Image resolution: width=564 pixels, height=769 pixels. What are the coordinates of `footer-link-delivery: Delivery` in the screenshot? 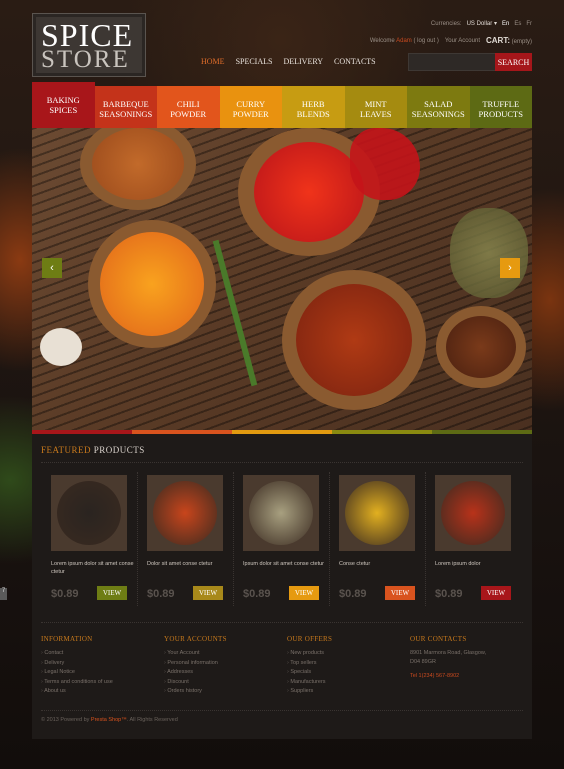 It's located at (77, 664).